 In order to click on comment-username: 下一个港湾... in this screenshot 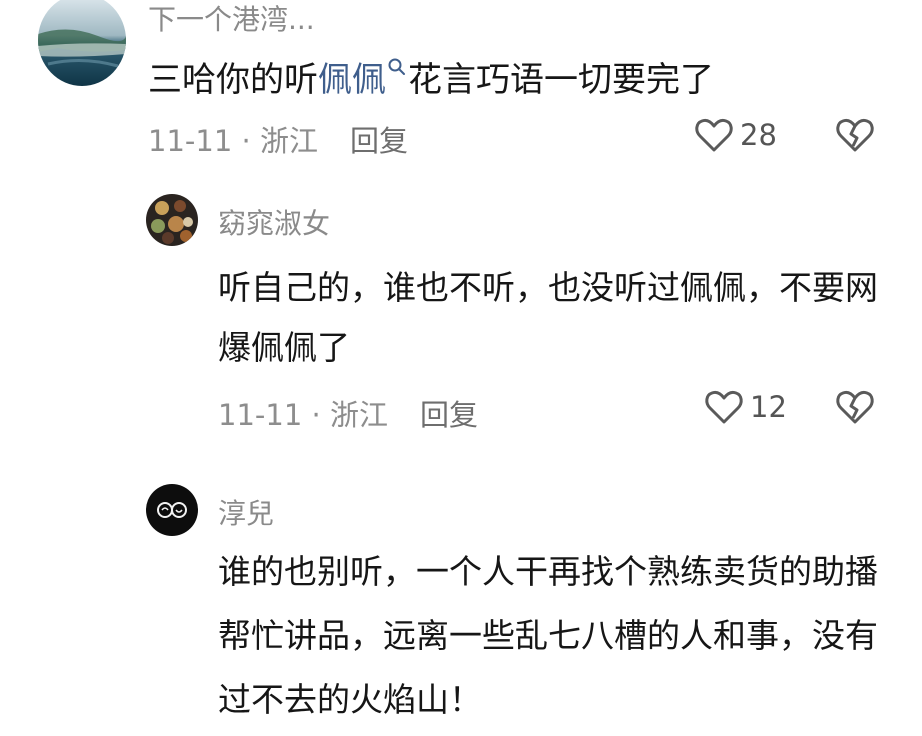, I will do `click(231, 19)`.